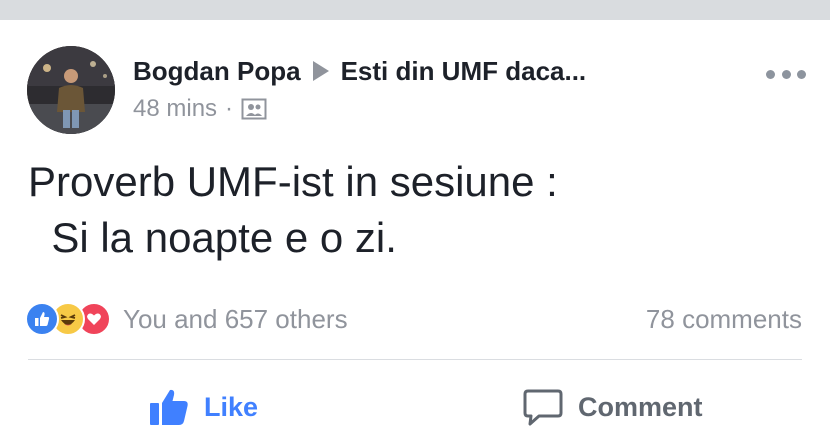 The height and width of the screenshot is (440, 830). I want to click on like-button: Like, so click(203, 407).